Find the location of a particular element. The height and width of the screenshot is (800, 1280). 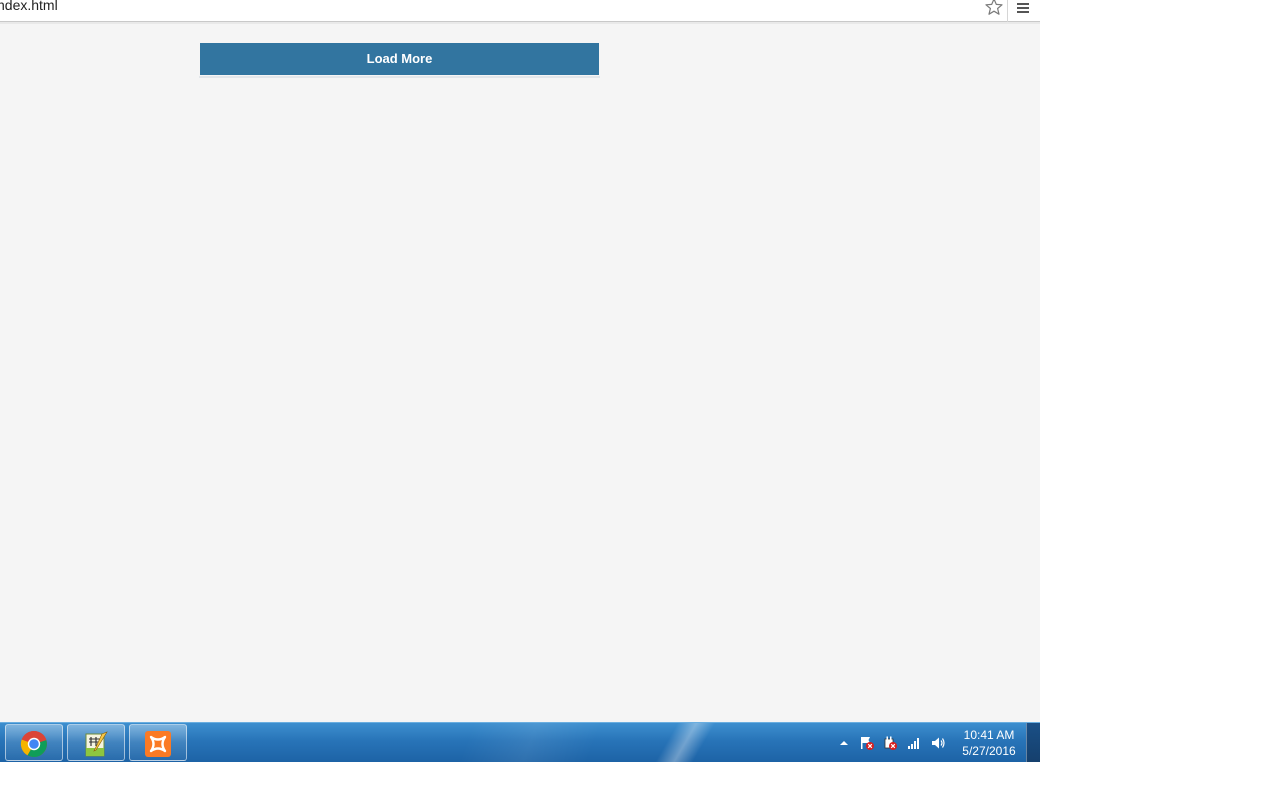

windows-taskbar: 10:41 AM 5/27/2016 is located at coordinates (520, 742).